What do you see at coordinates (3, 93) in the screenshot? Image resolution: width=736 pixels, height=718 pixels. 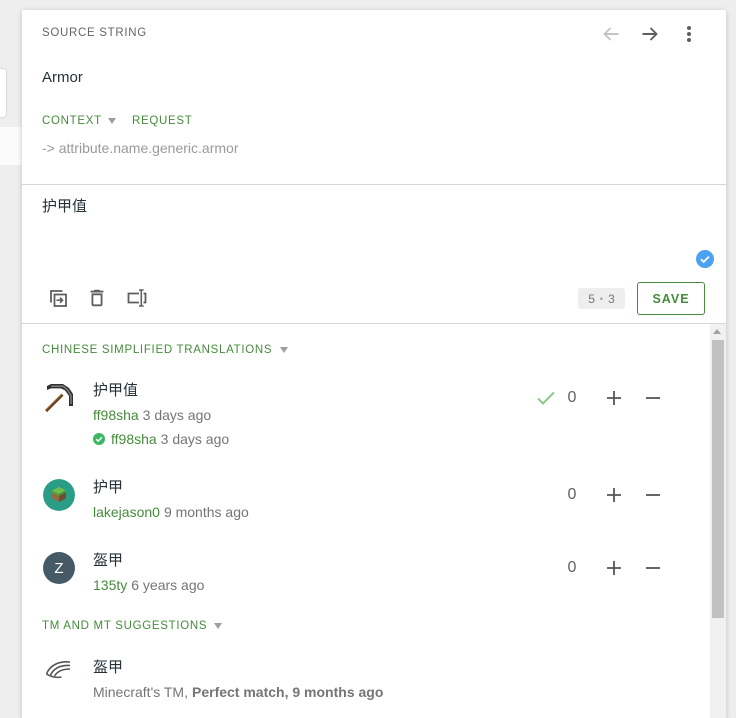 I see `left-panel-input-edge` at bounding box center [3, 93].